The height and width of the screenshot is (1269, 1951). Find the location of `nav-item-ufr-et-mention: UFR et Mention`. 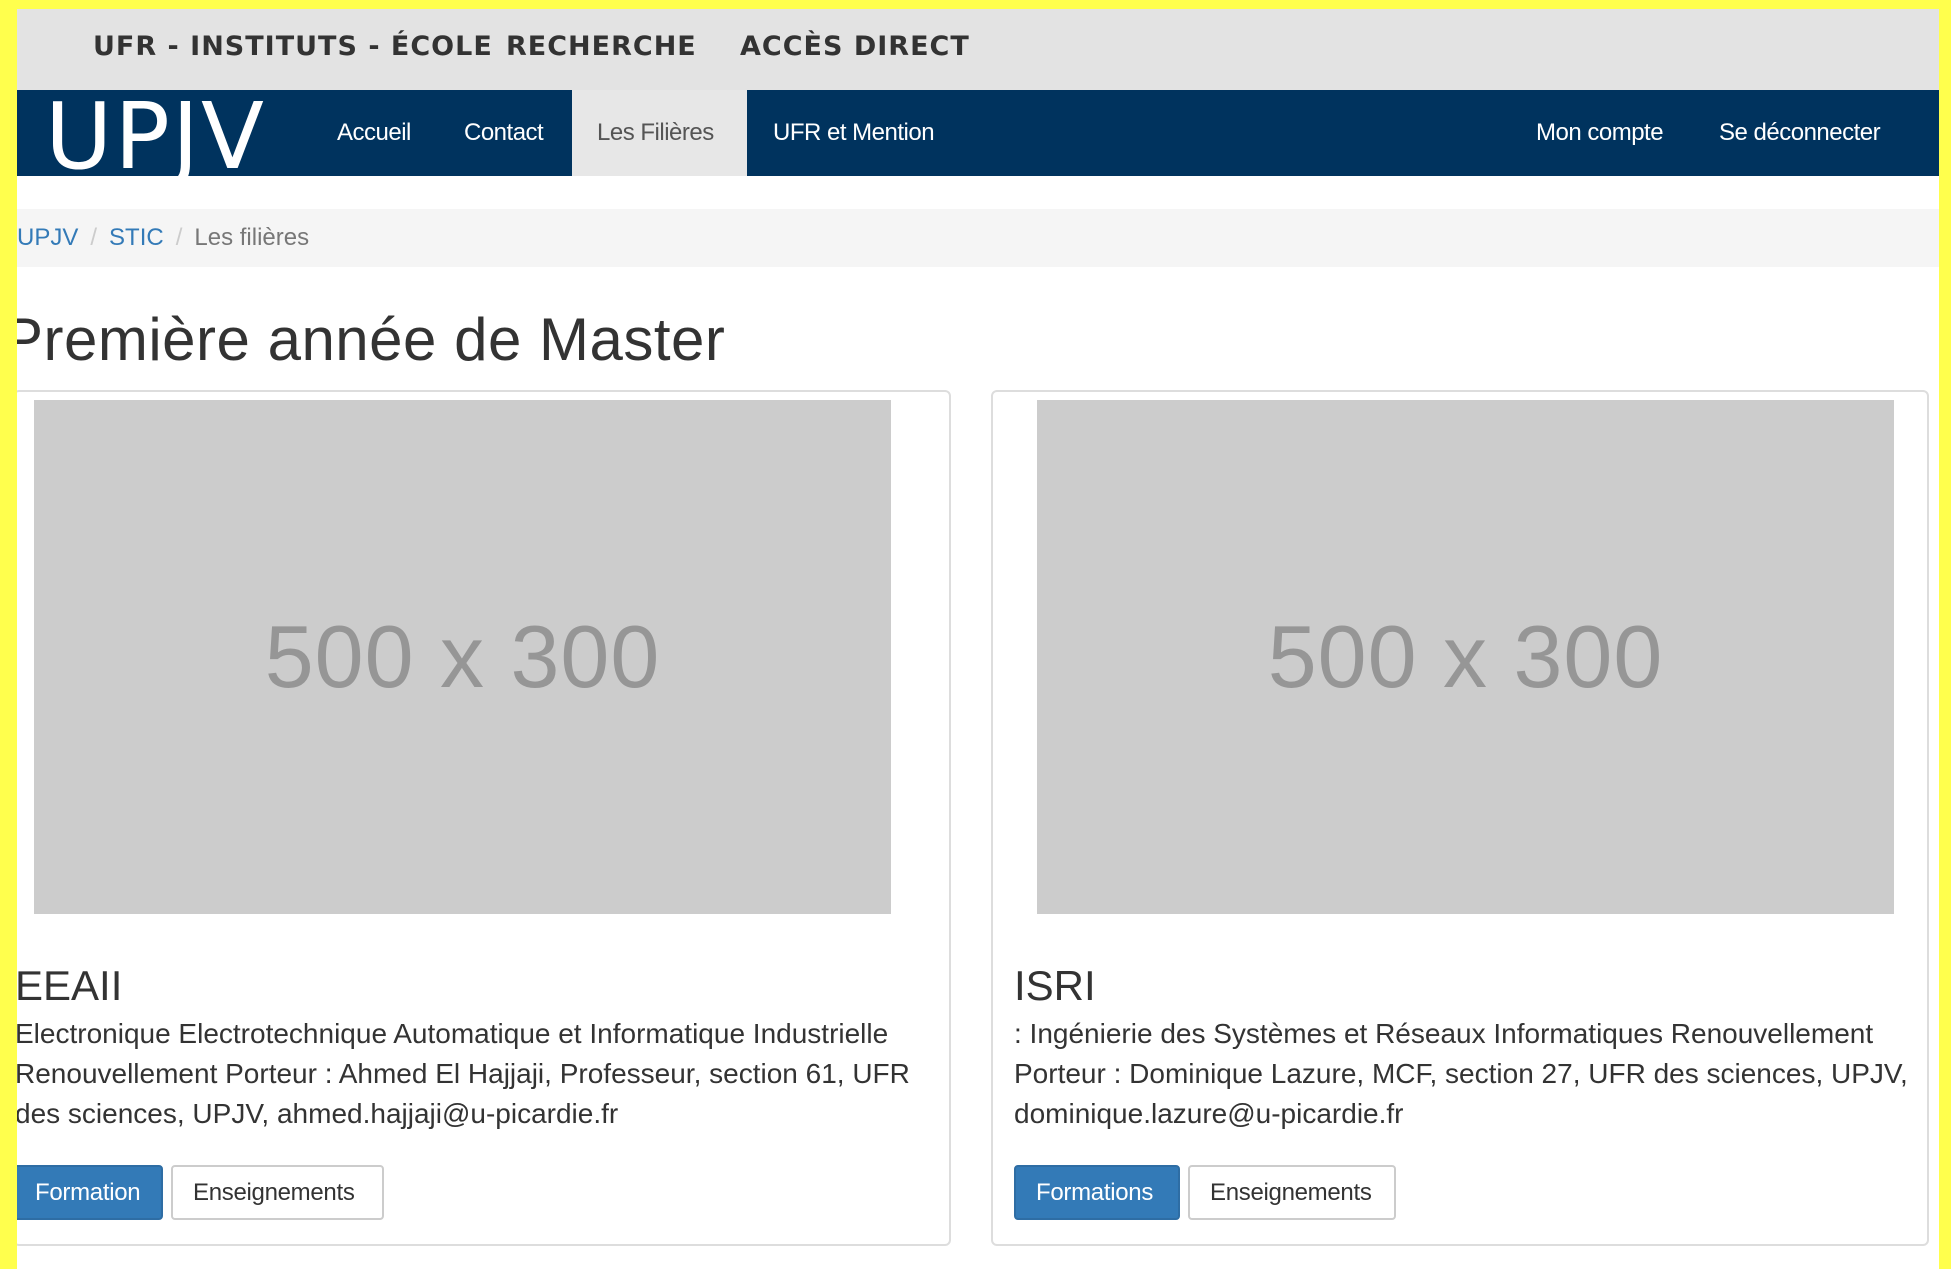

nav-item-ufr-et-mention: UFR et Mention is located at coordinates (854, 133).